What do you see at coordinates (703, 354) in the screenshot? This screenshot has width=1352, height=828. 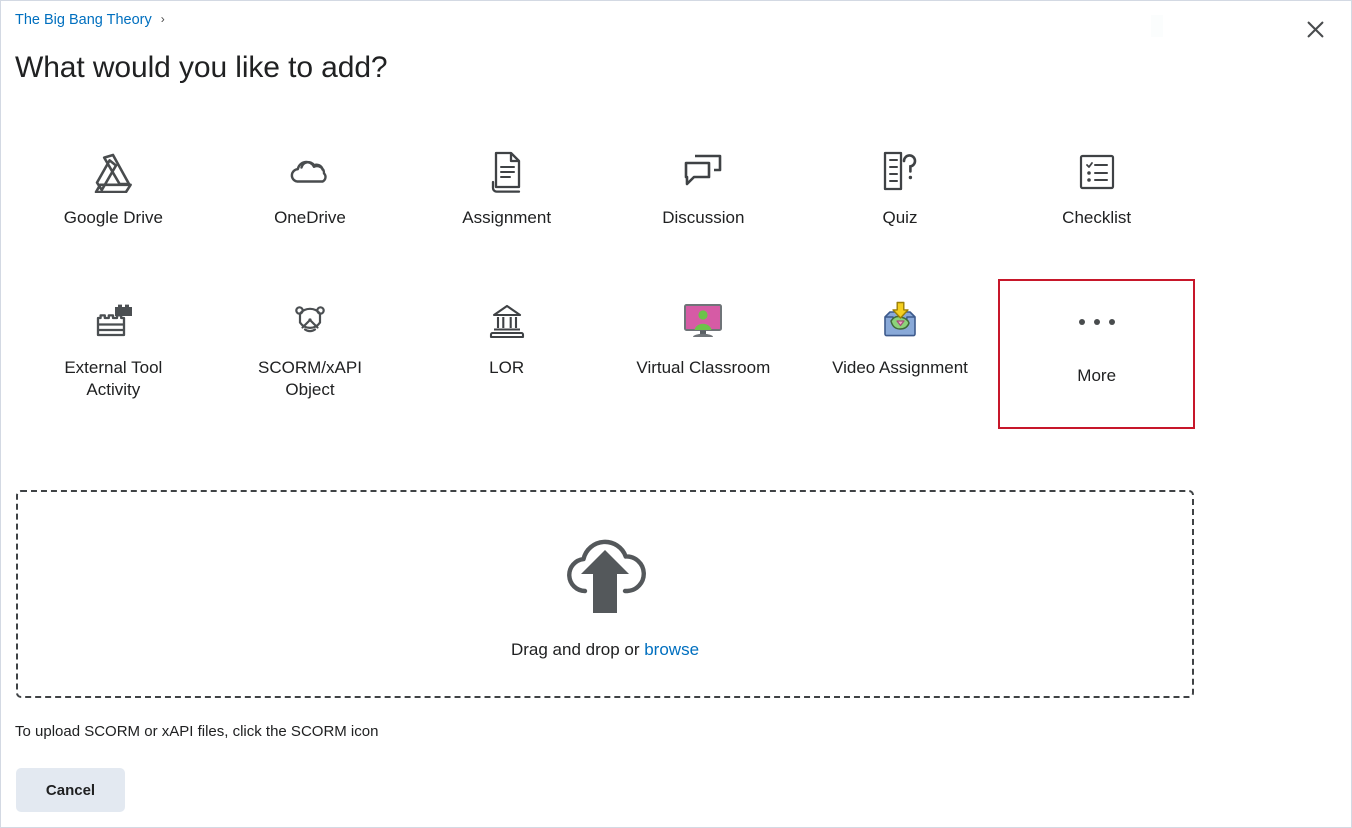 I see `tile-virtual-classroom: Virtual Classroom` at bounding box center [703, 354].